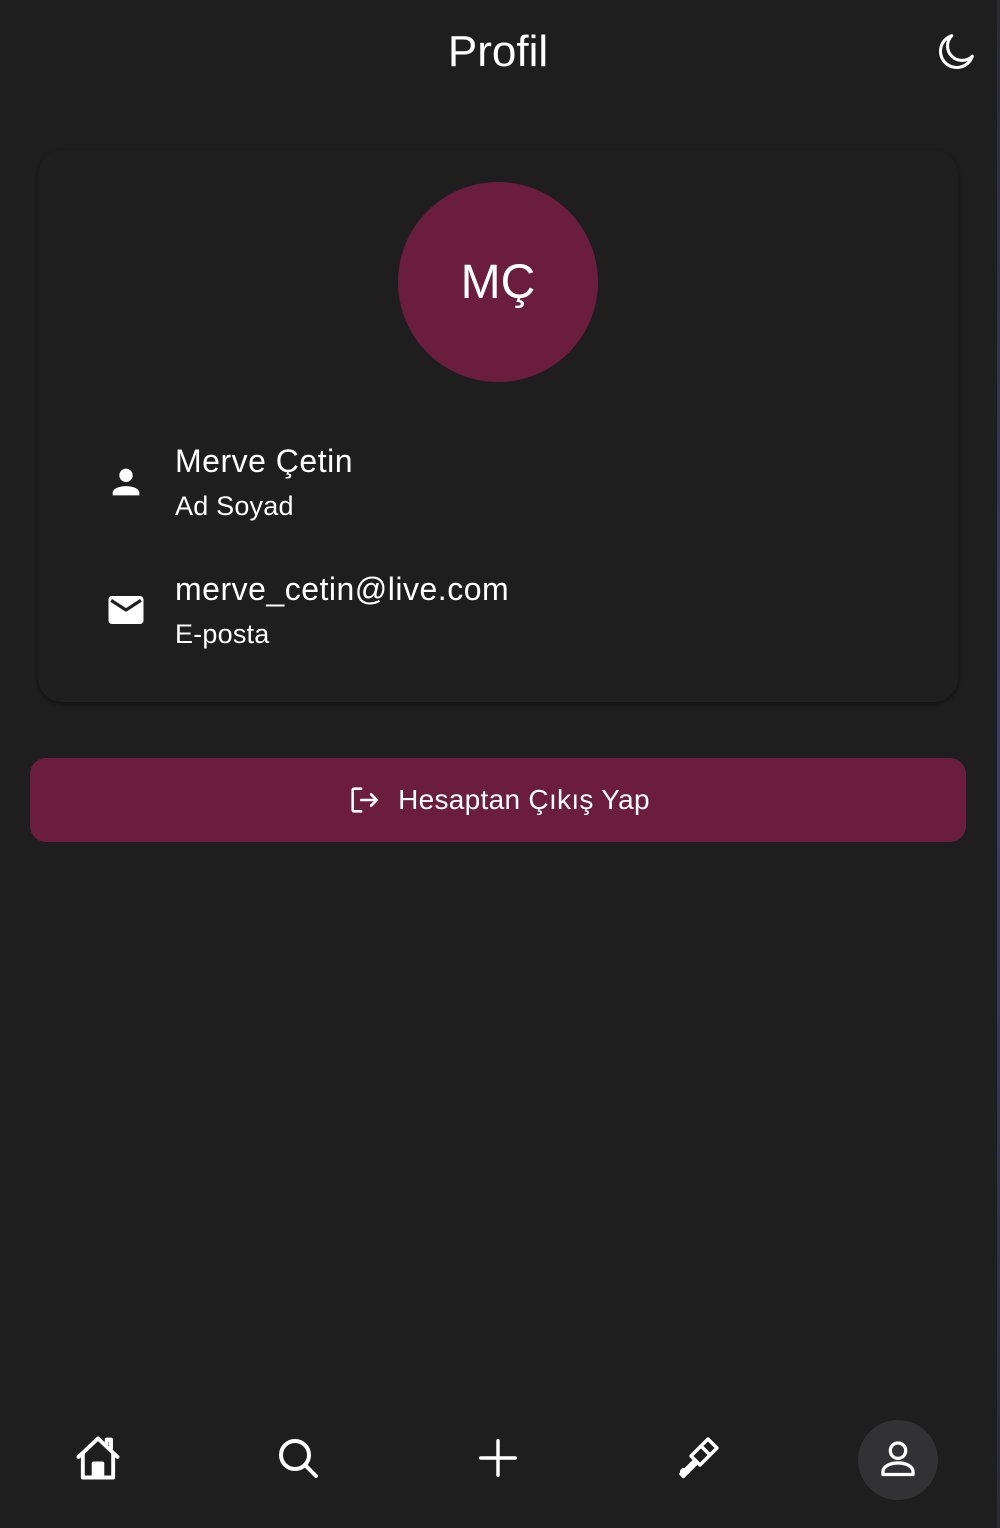 Image resolution: width=1000 pixels, height=1528 pixels. Describe the element at coordinates (342, 589) in the screenshot. I see `email-value: merve_cetin@live.com` at that location.